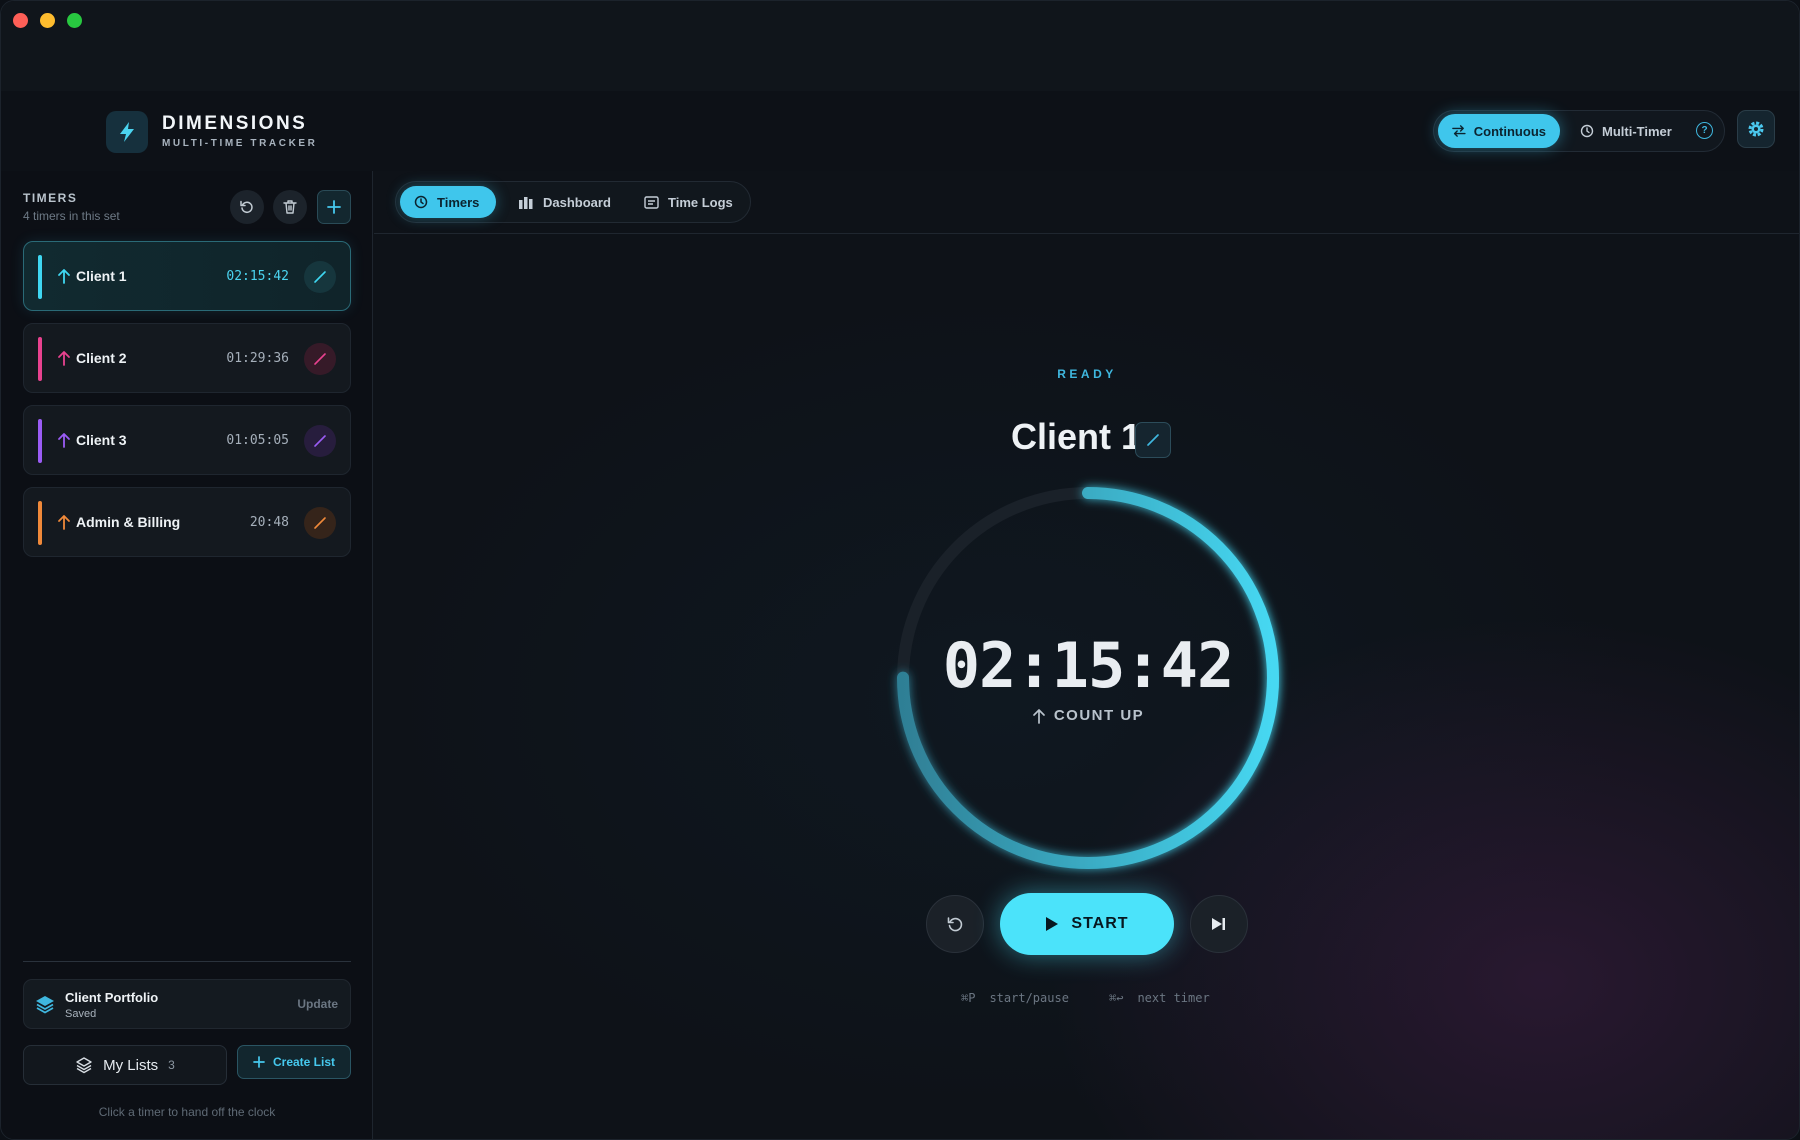 The image size is (1800, 1140). Describe the element at coordinates (1052, 924) in the screenshot. I see `play-icon` at that location.